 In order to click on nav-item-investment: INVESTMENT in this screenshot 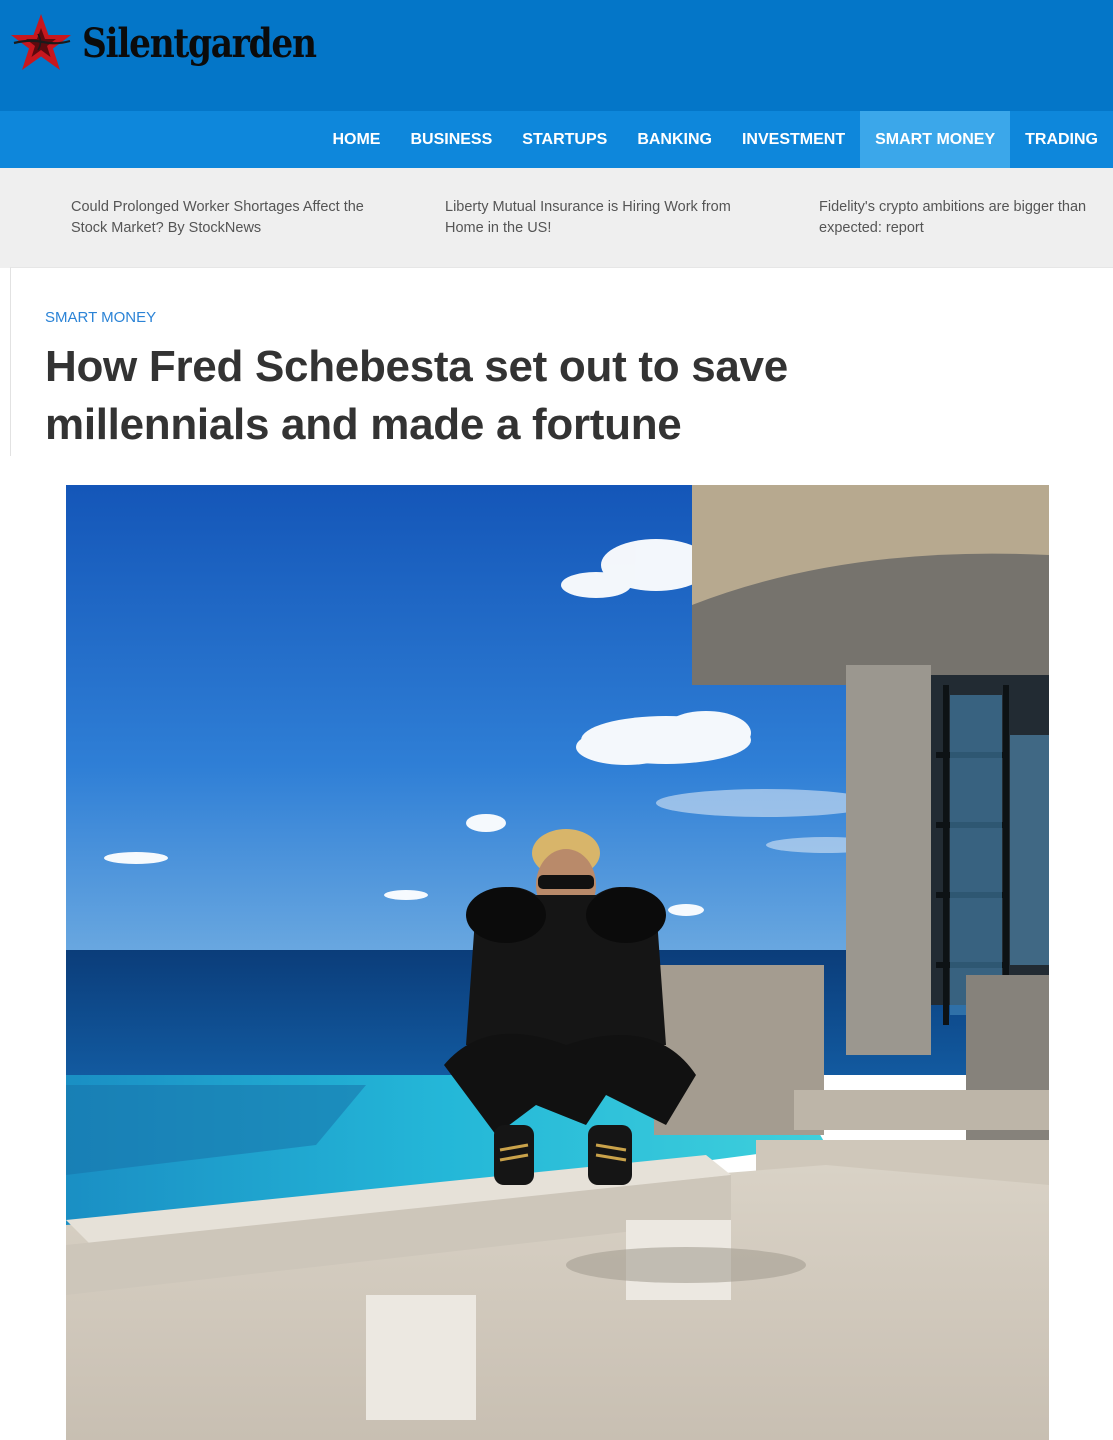, I will do `click(793, 139)`.